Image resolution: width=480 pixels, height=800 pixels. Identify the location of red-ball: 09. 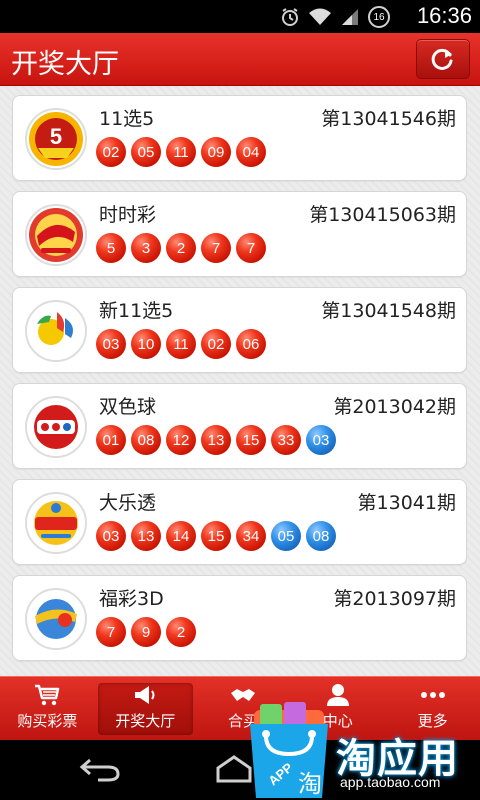
(216, 152).